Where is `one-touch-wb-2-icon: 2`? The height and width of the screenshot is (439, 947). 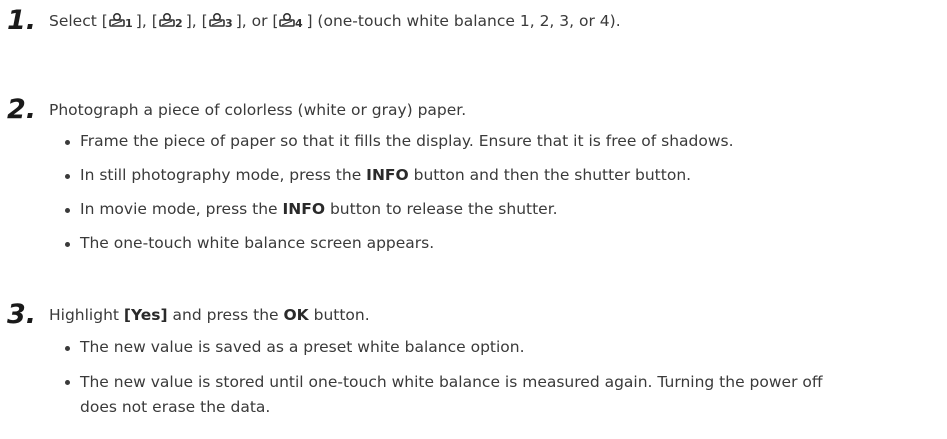 one-touch-wb-2-icon: 2 is located at coordinates (170, 20).